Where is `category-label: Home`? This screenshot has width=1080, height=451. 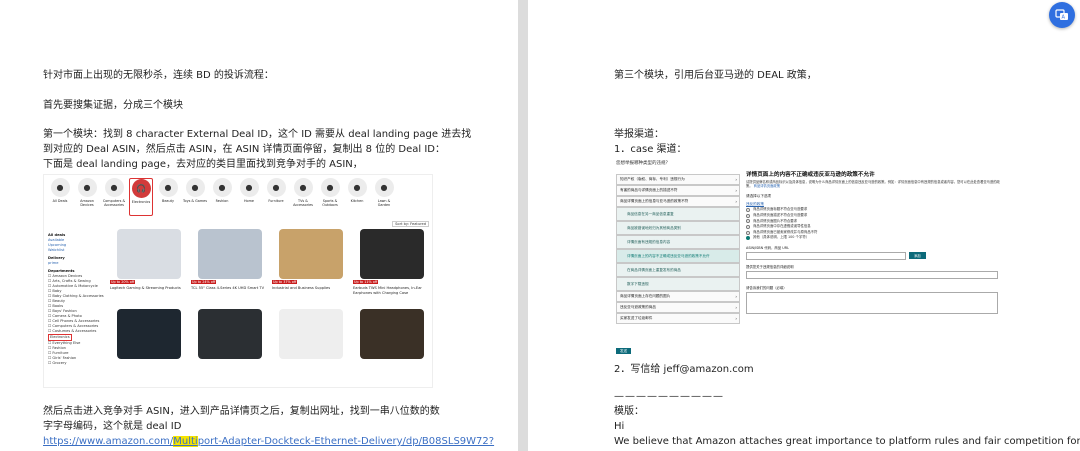 category-label: Home is located at coordinates (248, 201).